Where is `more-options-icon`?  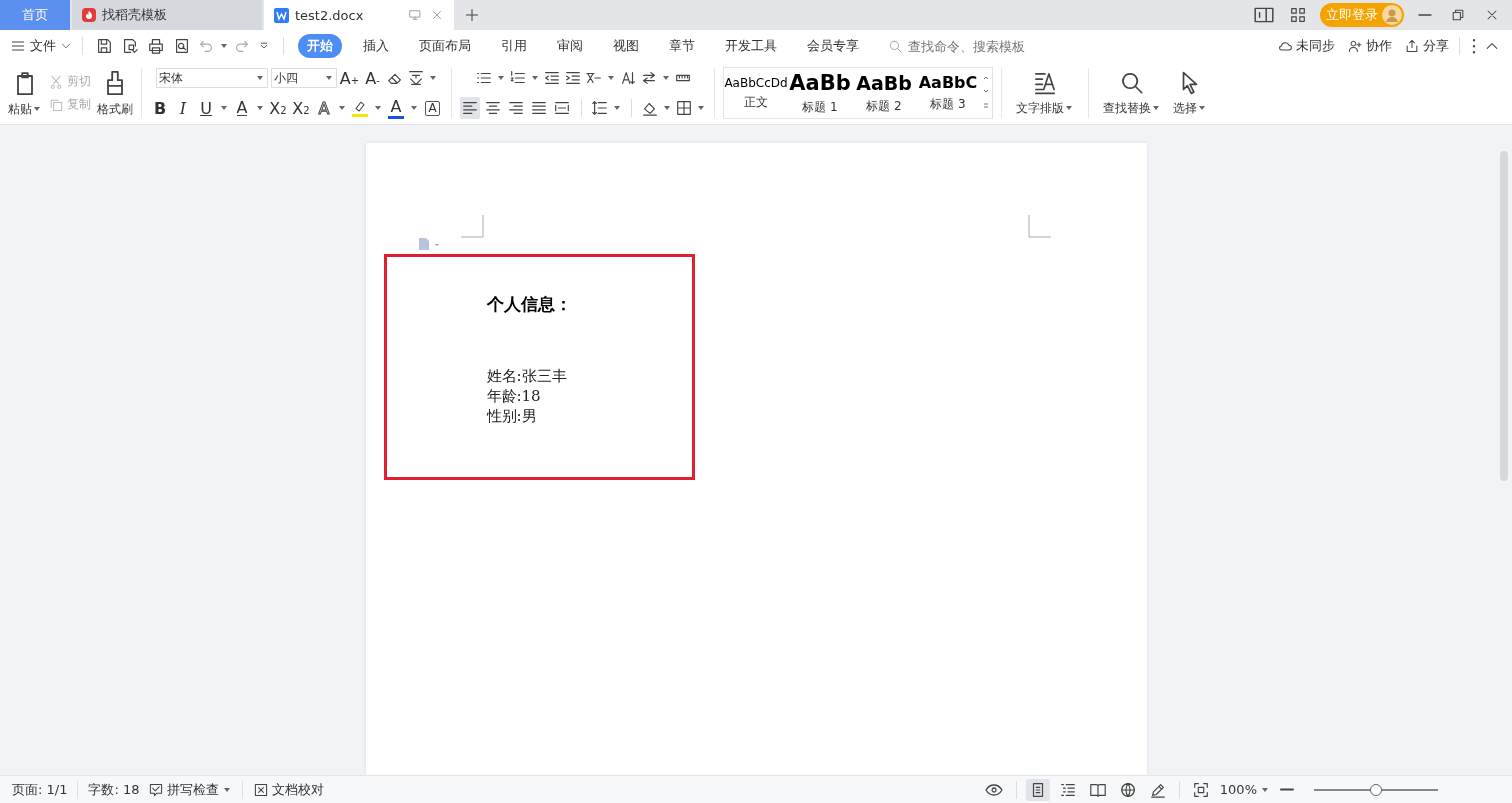
more-options-icon is located at coordinates (1474, 46).